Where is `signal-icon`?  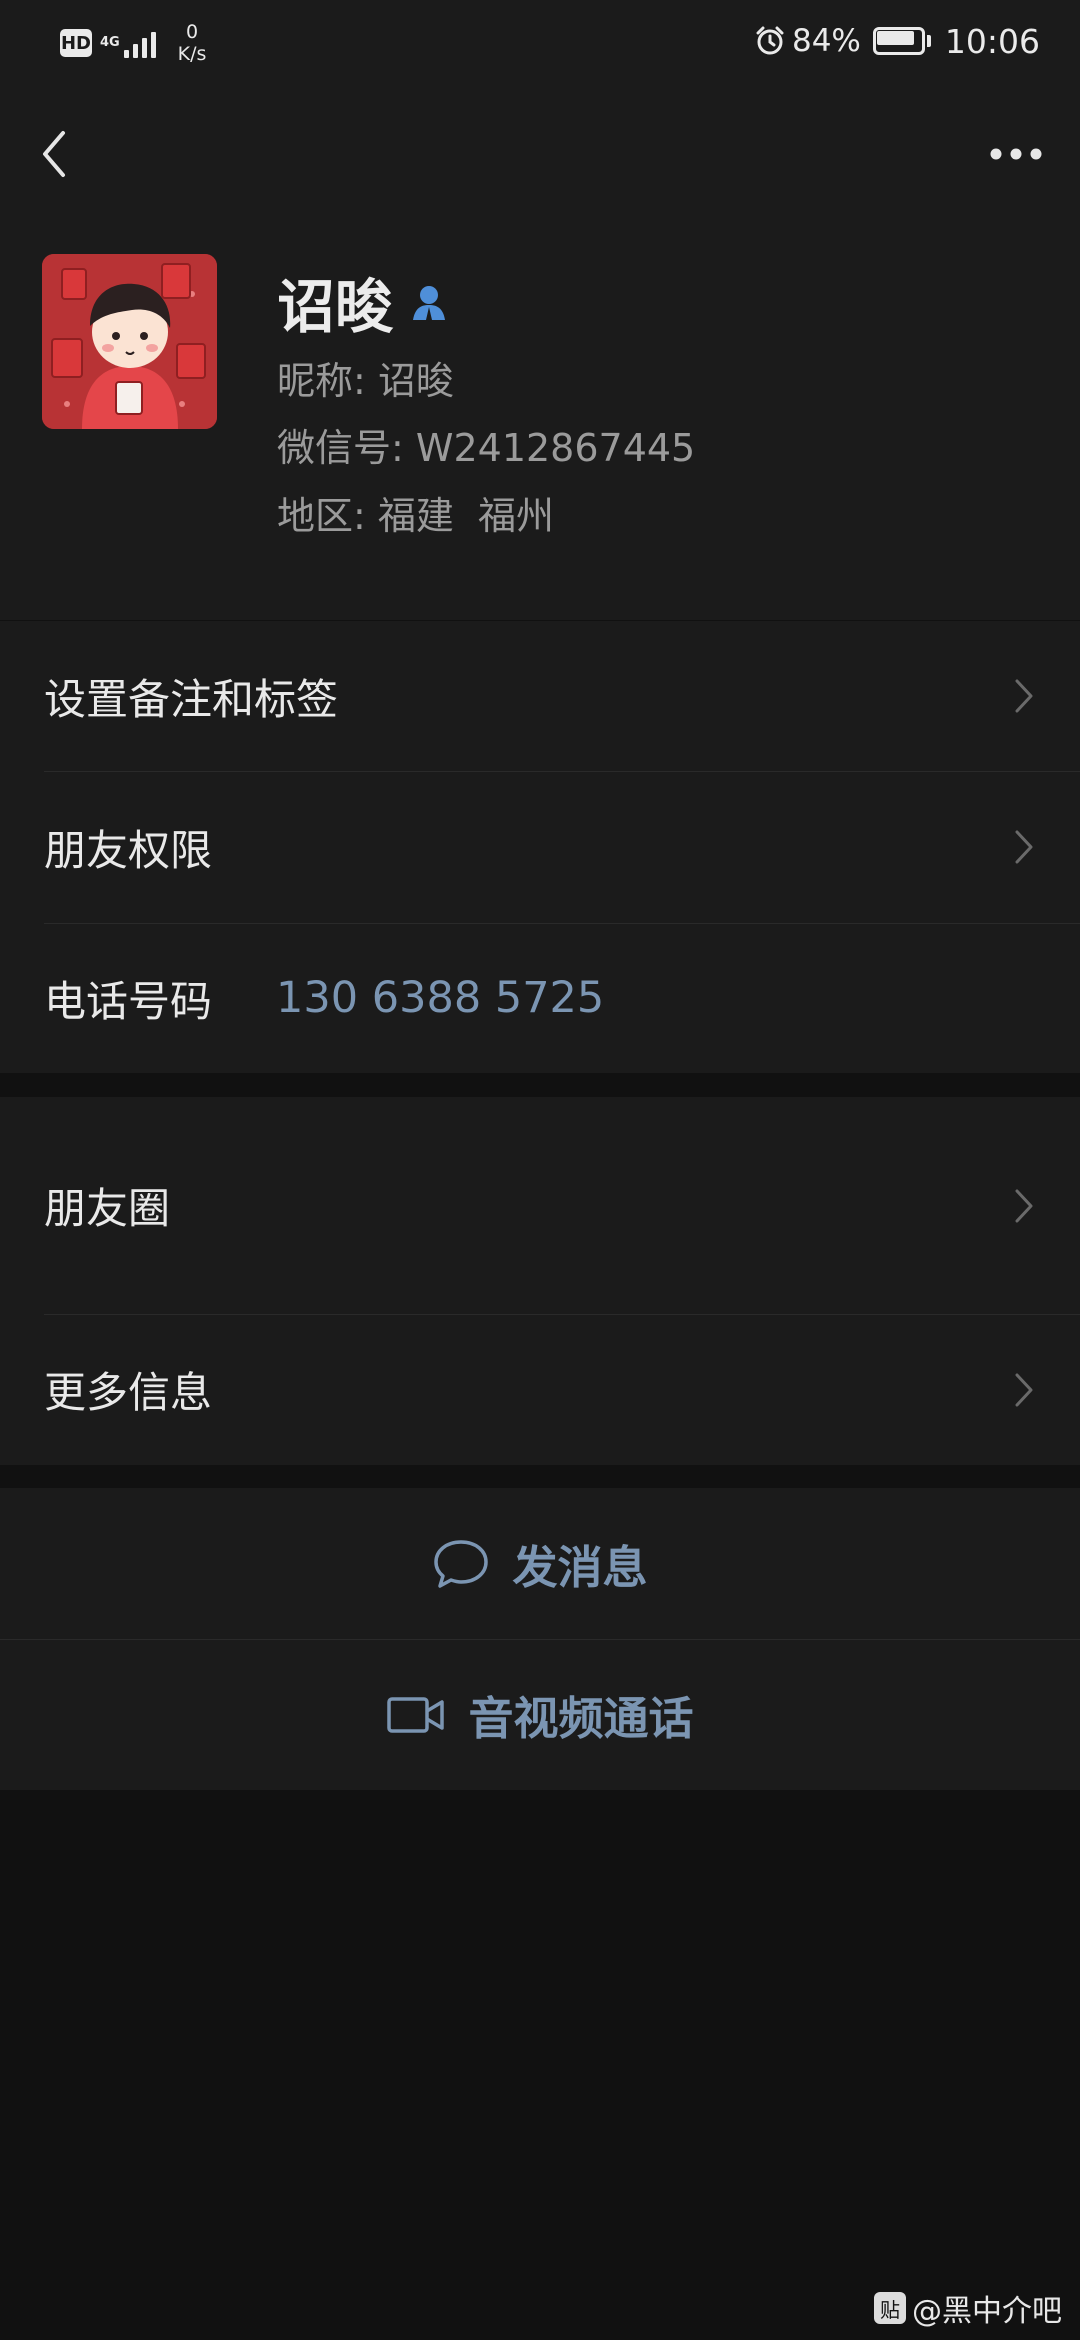
signal-icon is located at coordinates (140, 43).